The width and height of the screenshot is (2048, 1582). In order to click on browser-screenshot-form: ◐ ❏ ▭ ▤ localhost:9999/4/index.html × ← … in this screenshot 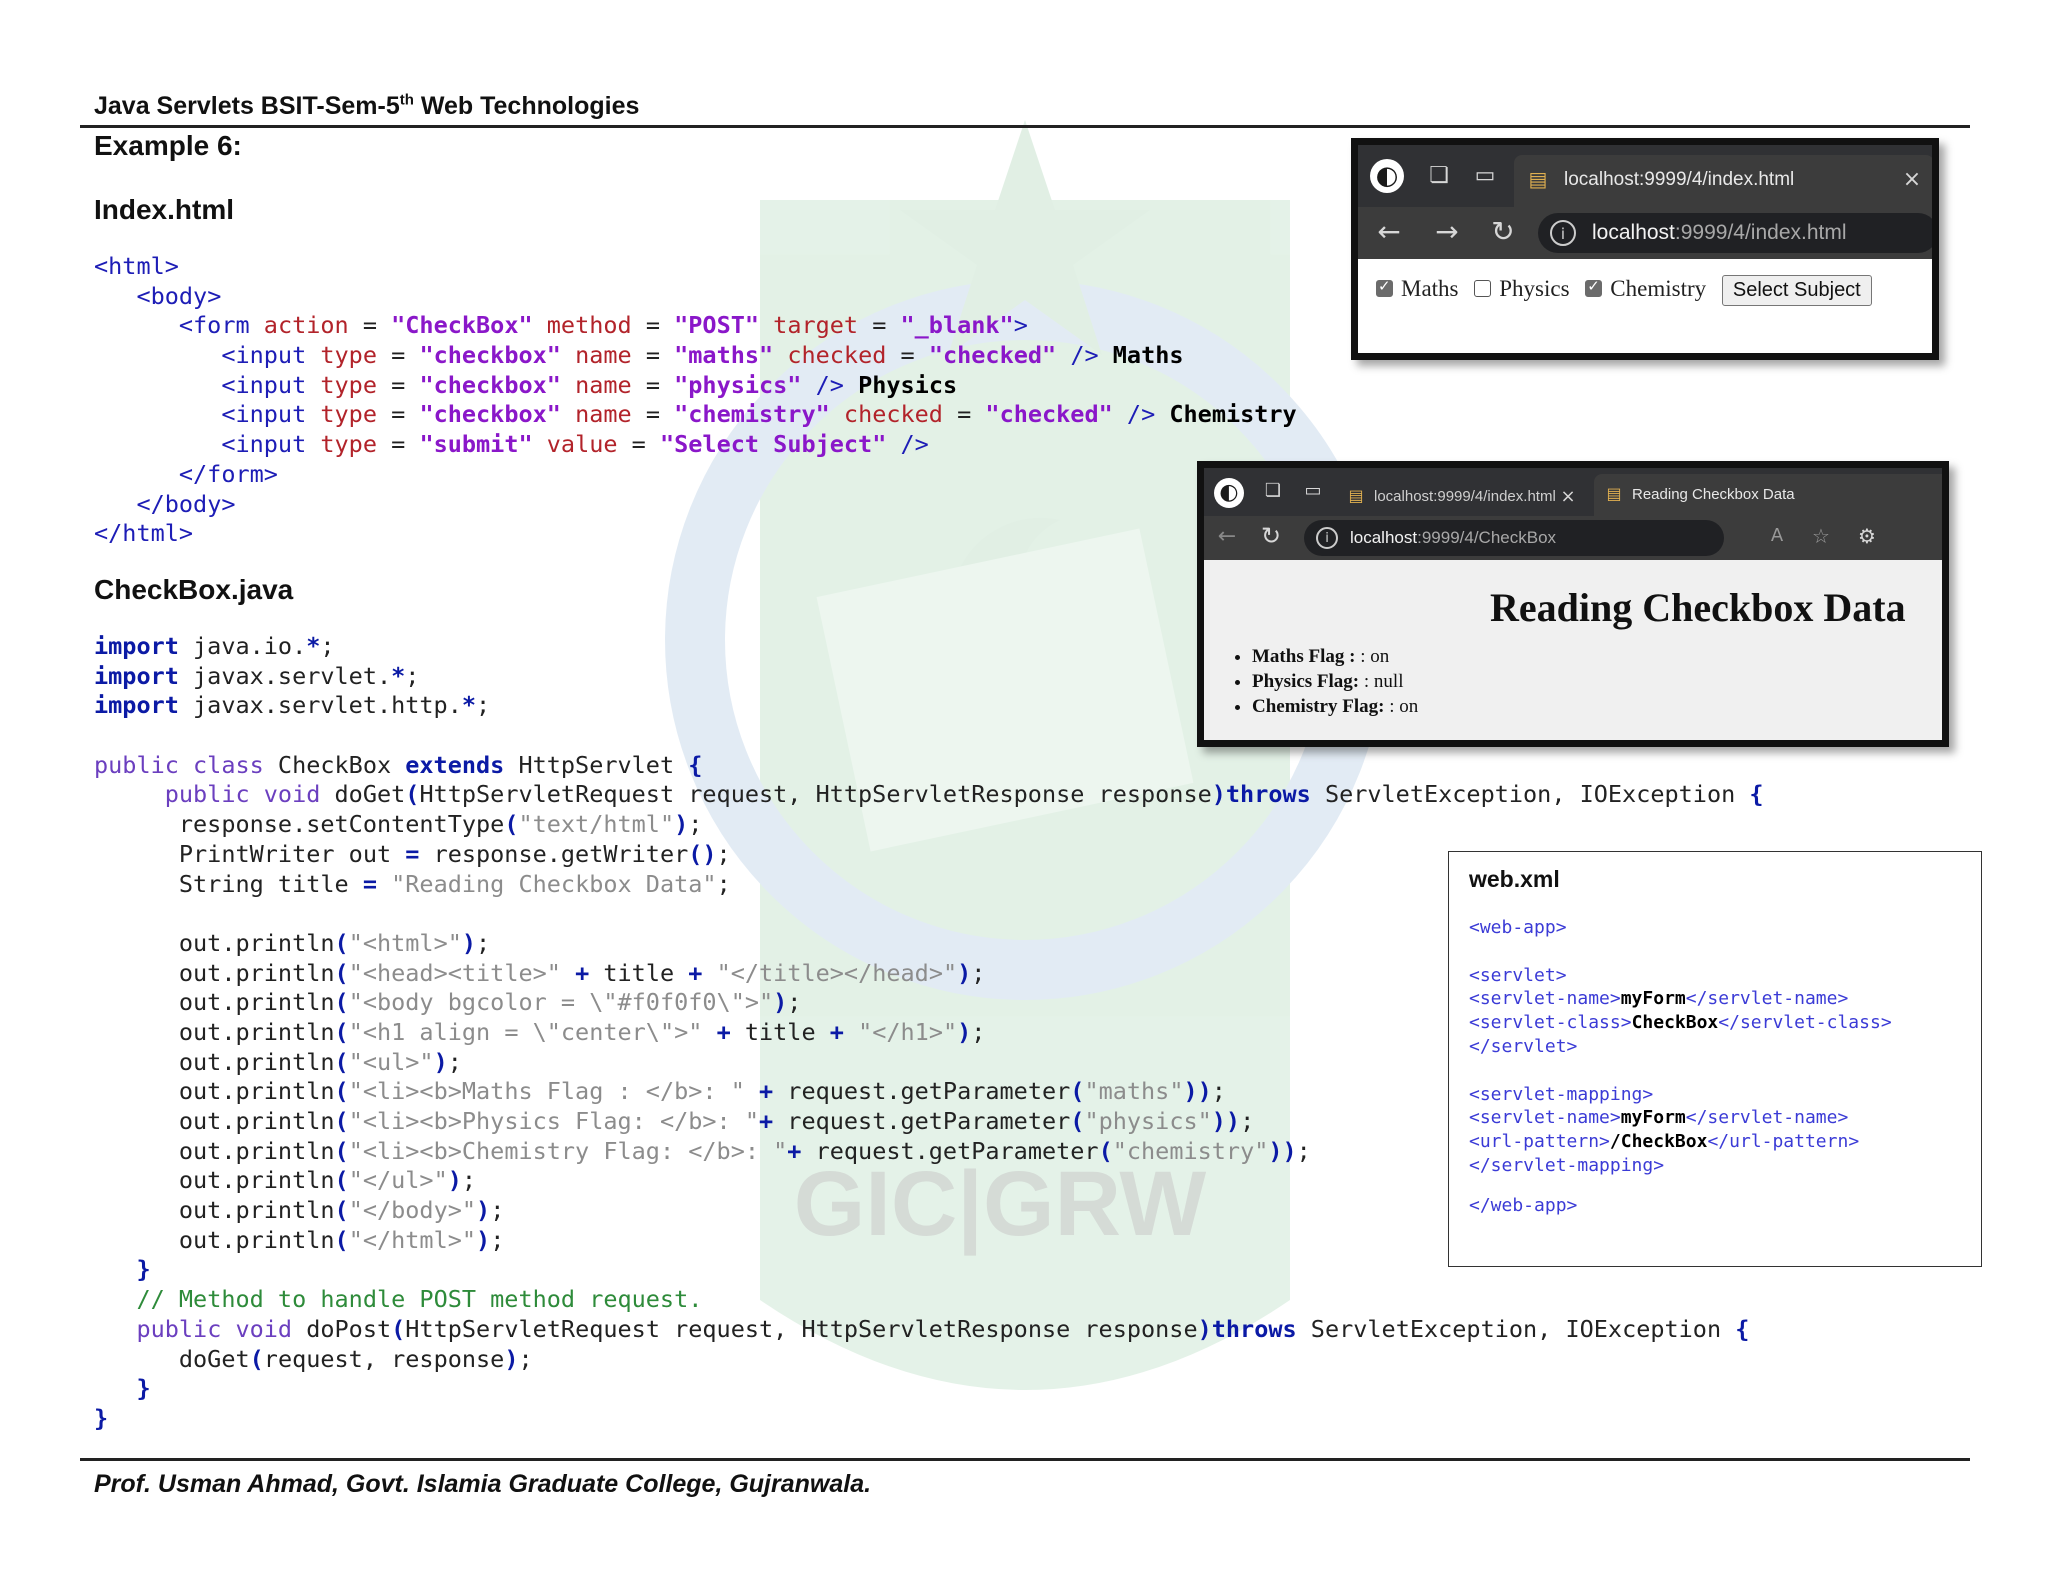, I will do `click(1645, 249)`.